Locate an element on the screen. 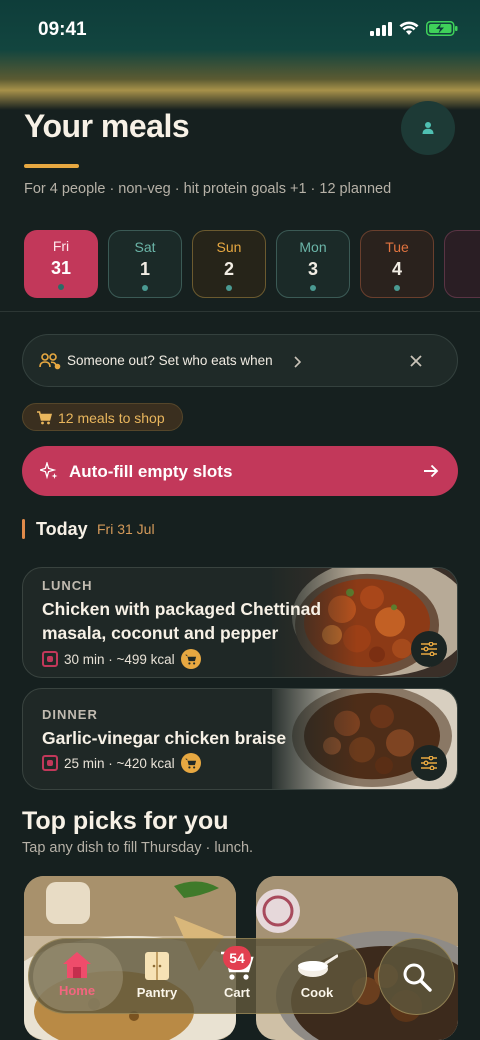 The width and height of the screenshot is (480, 1040). banner-text: Someone out? Set who eats when is located at coordinates (170, 360).